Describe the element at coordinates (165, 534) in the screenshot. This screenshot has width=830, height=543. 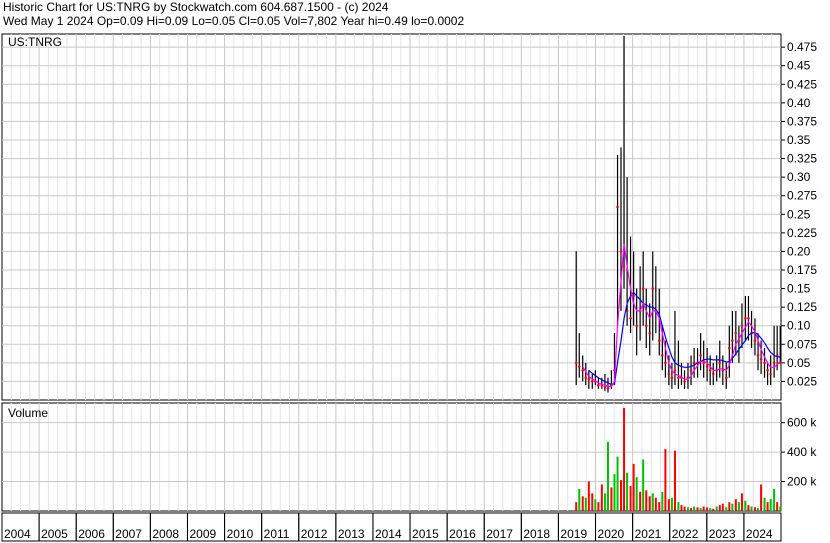
I see `x-tick-label: 2008` at that location.